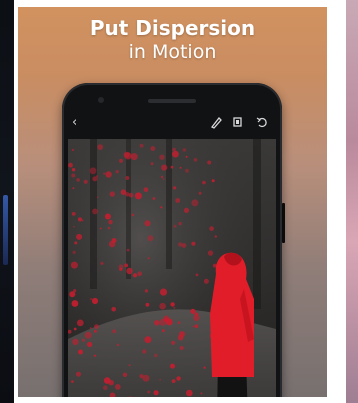 Image resolution: width=358 pixels, height=403 pixels. I want to click on back-icon: ‹, so click(74, 123).